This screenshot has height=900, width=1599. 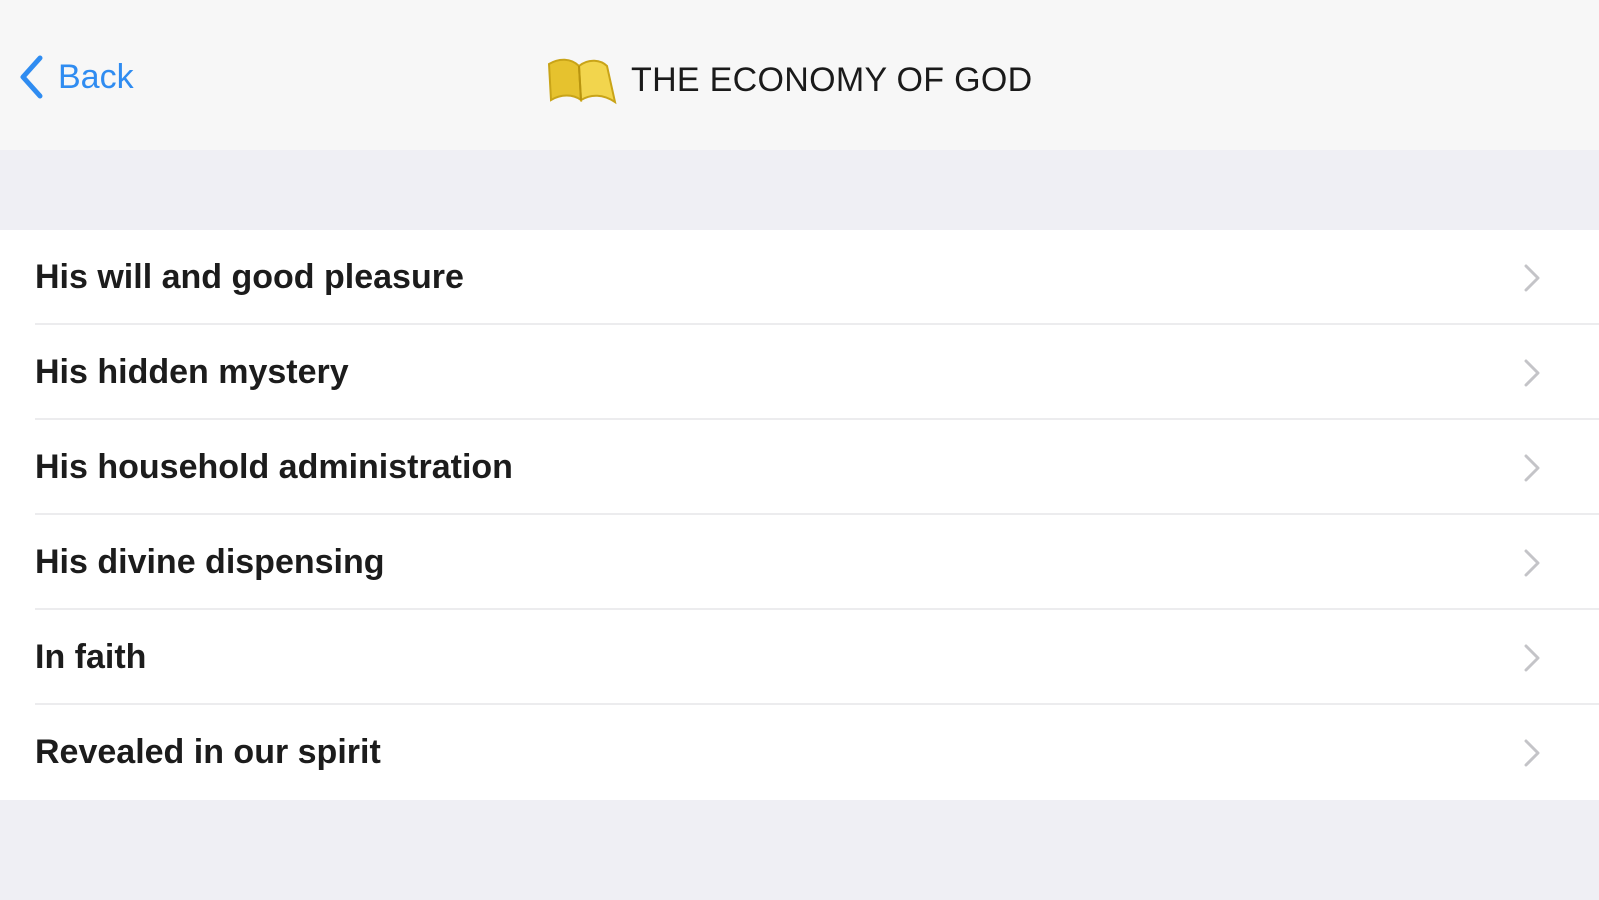 I want to click on list-item: His divine dispensing, so click(x=799, y=562).